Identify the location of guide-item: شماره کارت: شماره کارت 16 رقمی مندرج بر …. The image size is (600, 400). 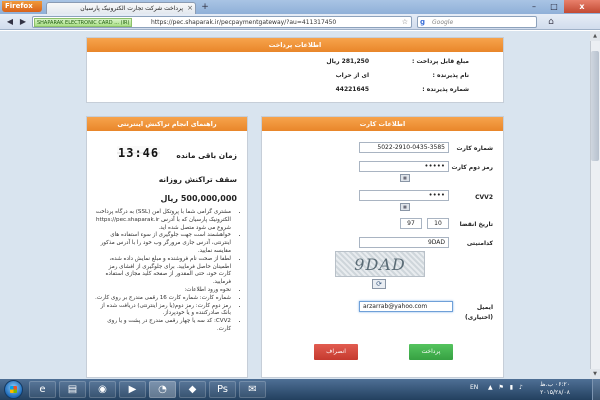
(163, 299).